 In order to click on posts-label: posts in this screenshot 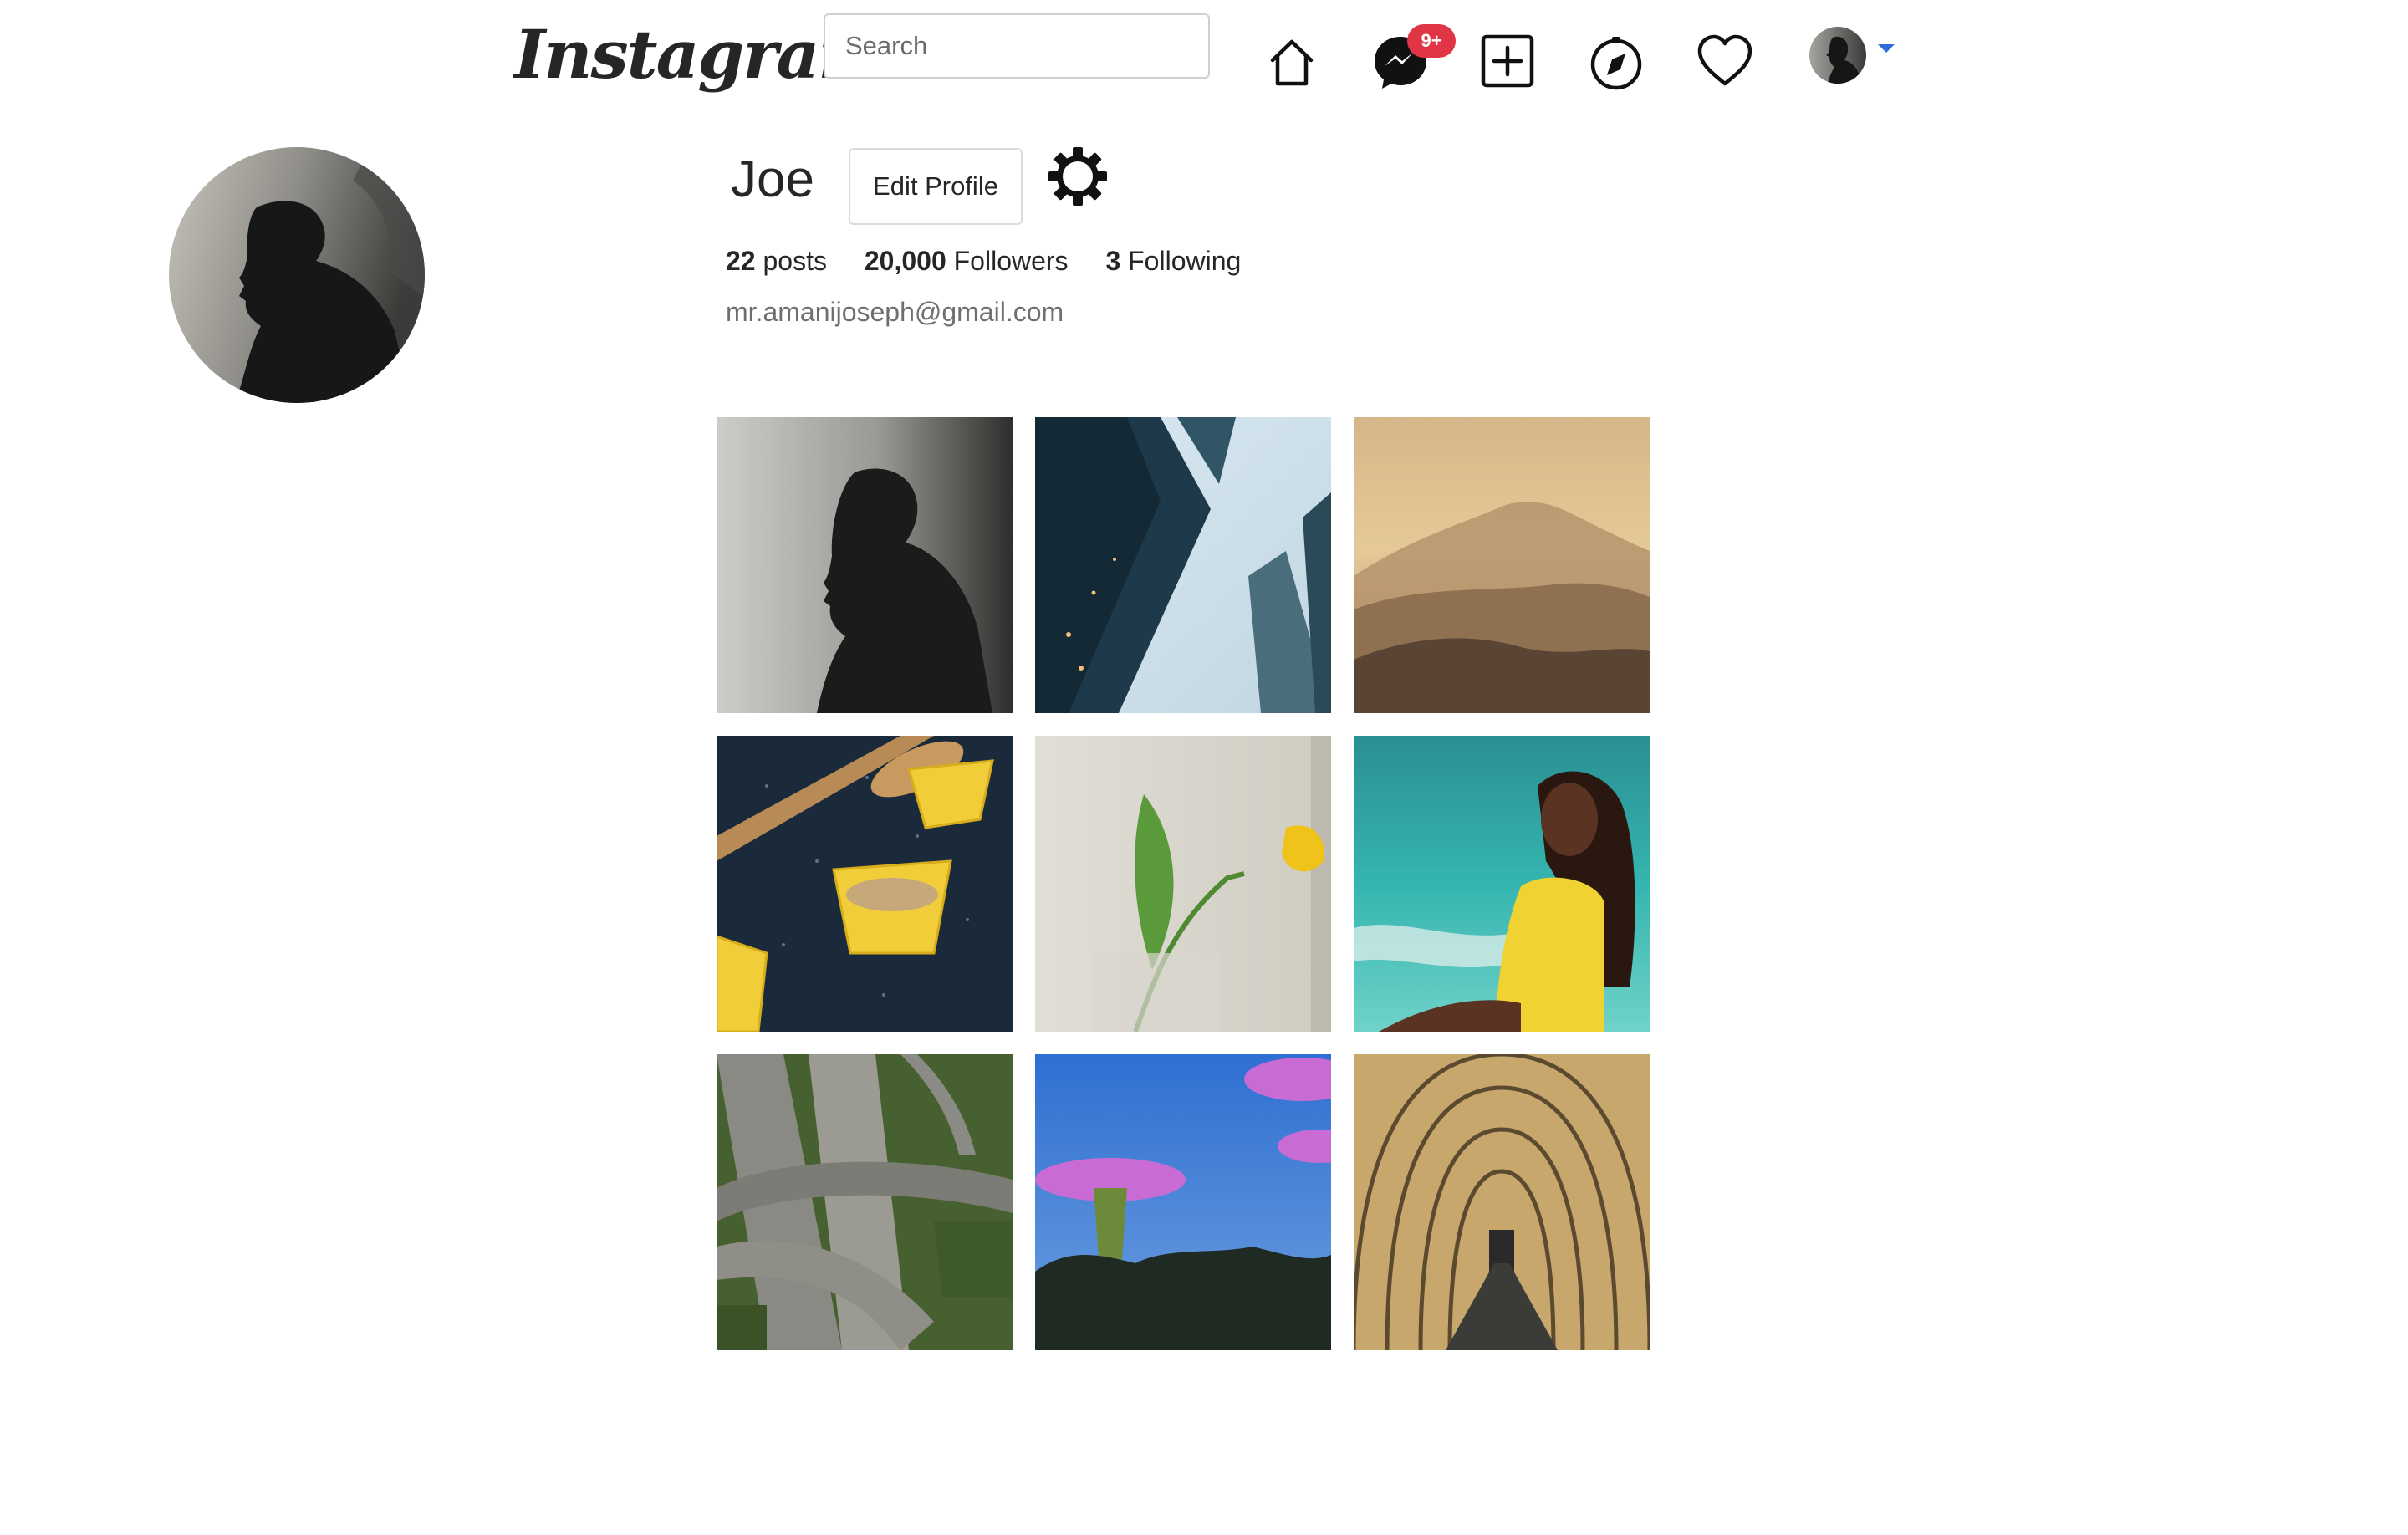, I will do `click(795, 261)`.